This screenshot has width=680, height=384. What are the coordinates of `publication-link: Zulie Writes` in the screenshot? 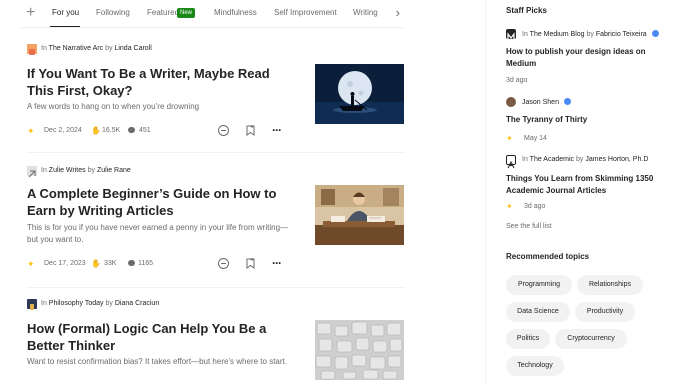 It's located at (67, 170).